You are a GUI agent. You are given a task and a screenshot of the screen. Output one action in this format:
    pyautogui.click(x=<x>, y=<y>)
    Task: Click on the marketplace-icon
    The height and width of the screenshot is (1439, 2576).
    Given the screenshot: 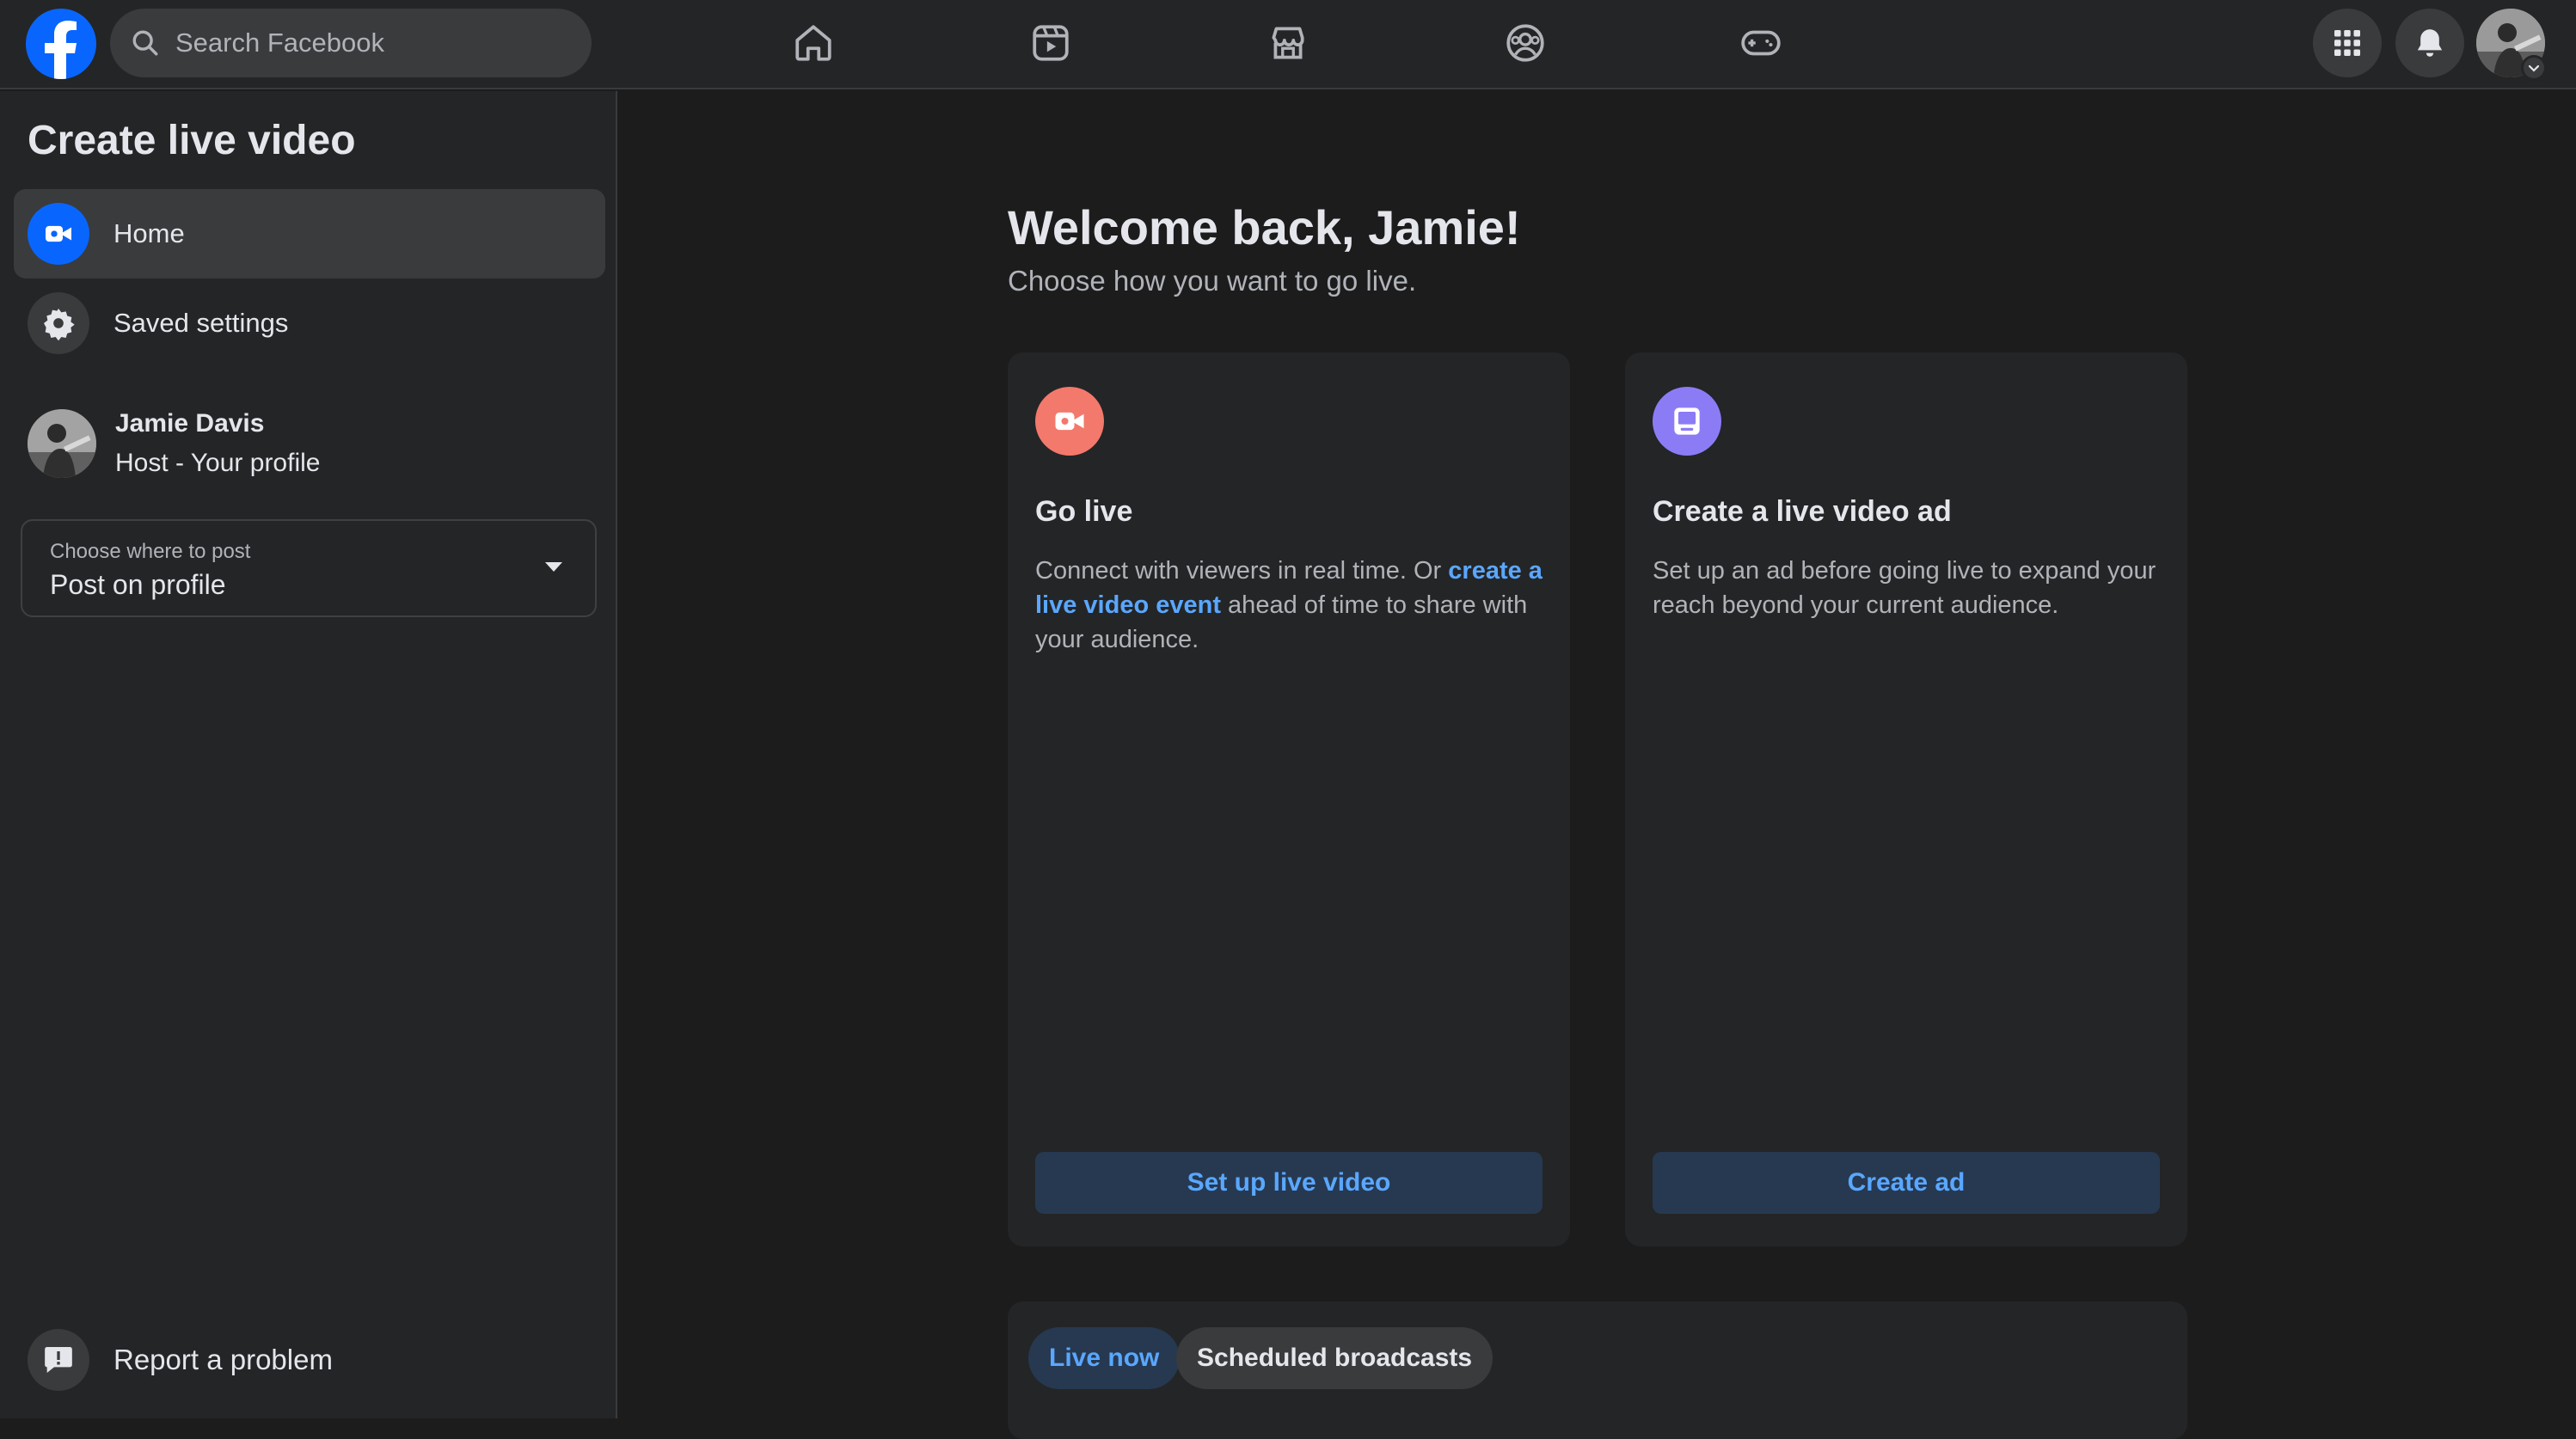 What is the action you would take?
    pyautogui.click(x=1288, y=43)
    